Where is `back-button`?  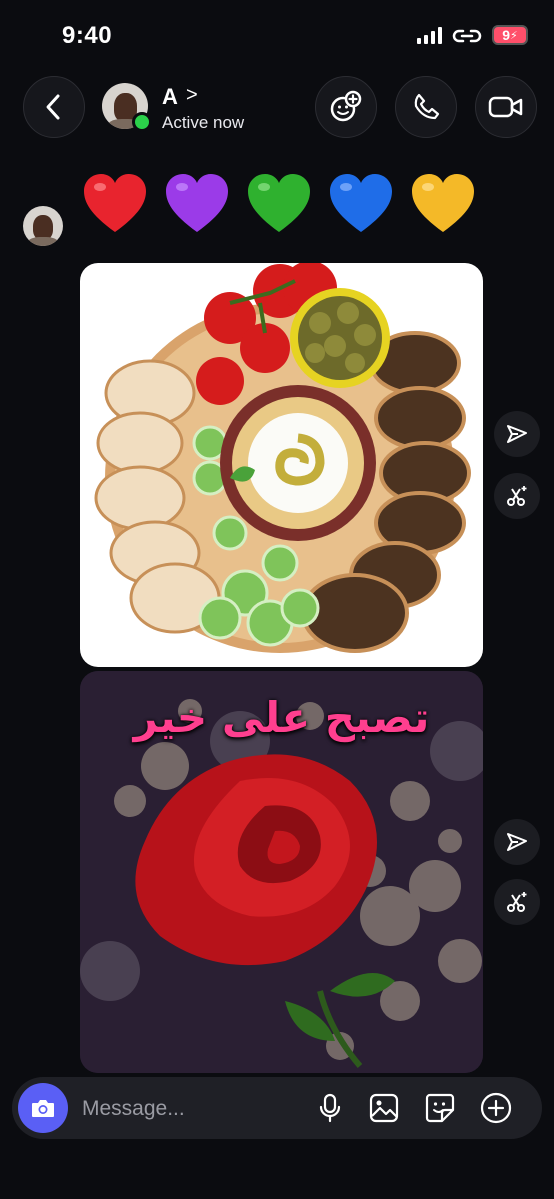 back-button is located at coordinates (54, 107).